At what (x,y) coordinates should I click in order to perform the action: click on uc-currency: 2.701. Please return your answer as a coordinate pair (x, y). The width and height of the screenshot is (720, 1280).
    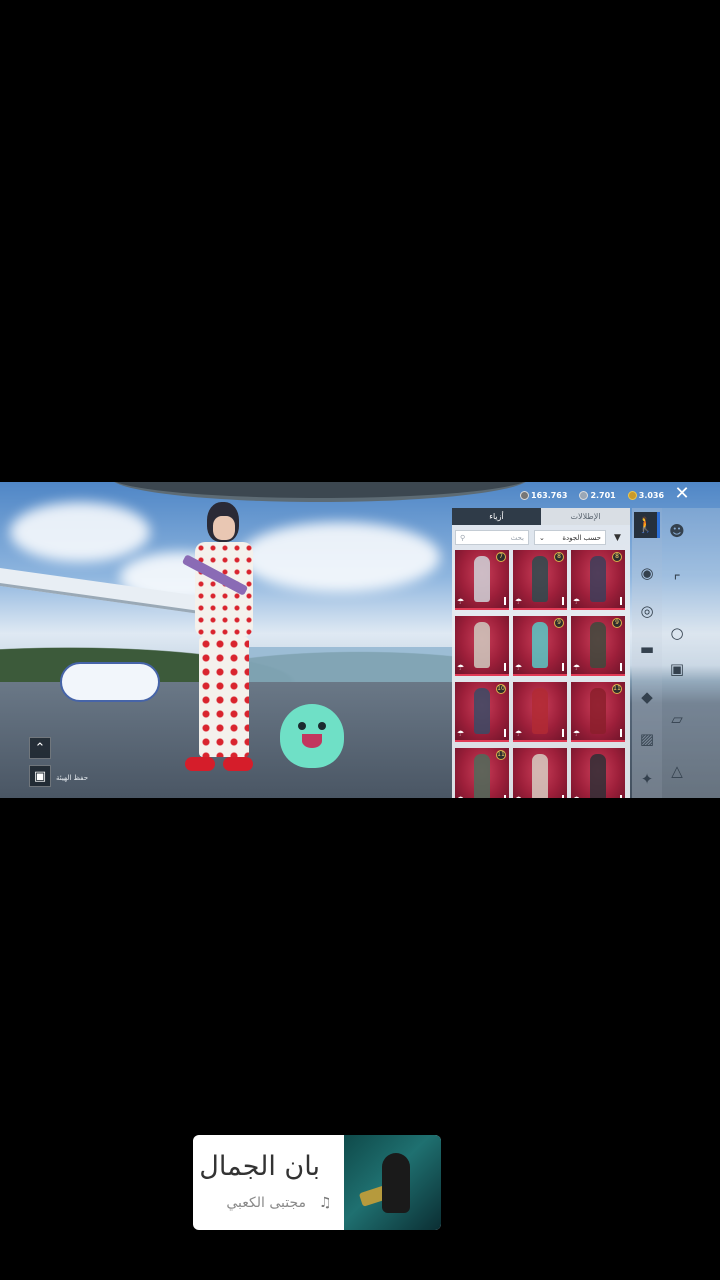
    Looking at the image, I should click on (597, 495).